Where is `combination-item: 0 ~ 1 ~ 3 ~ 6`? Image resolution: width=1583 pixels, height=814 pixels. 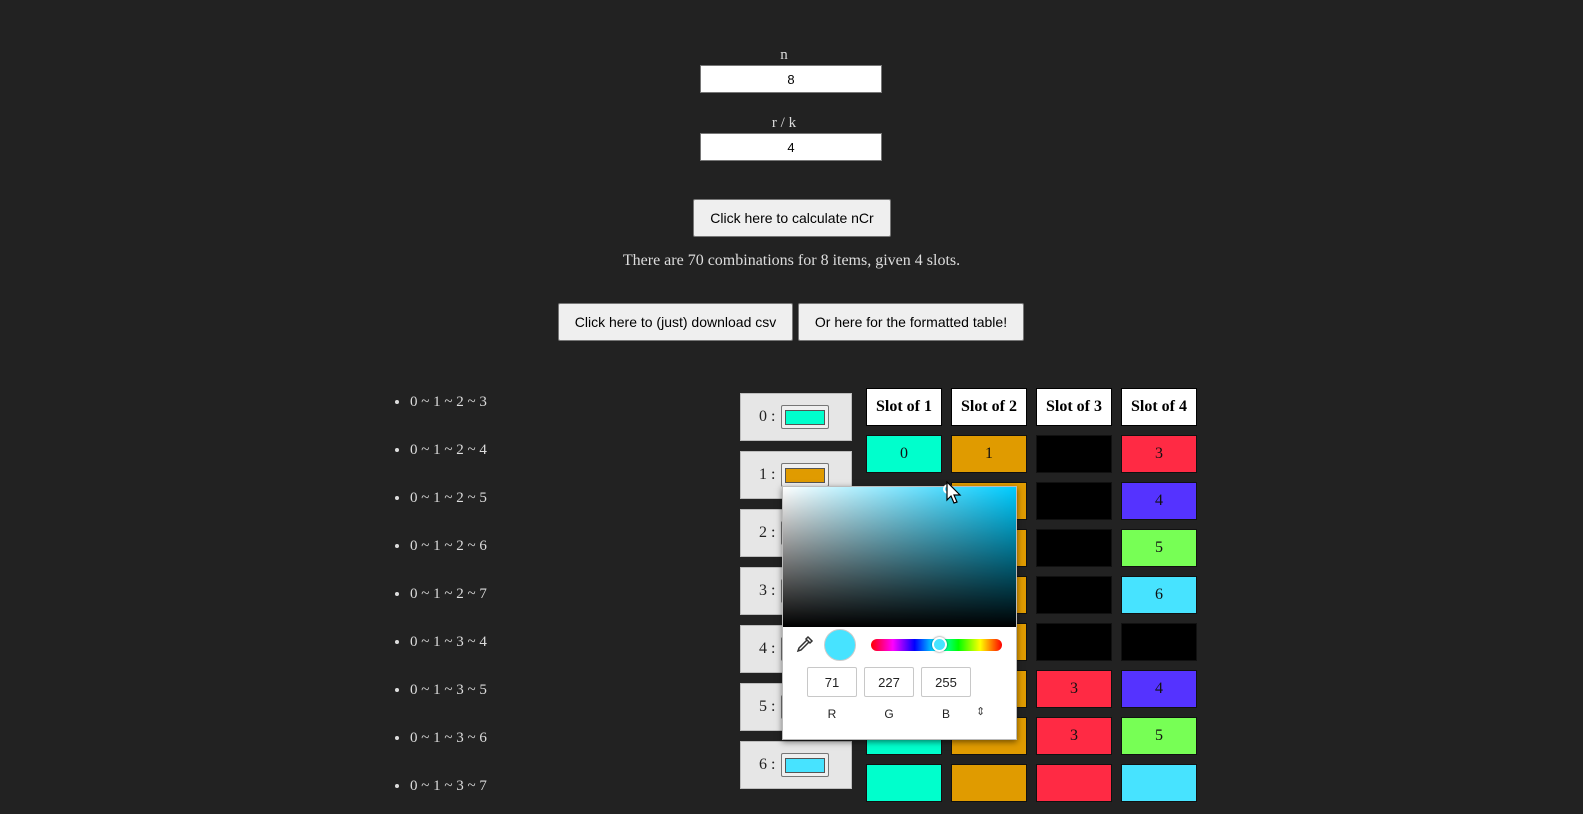 combination-item: 0 ~ 1 ~ 3 ~ 6 is located at coordinates (448, 742).